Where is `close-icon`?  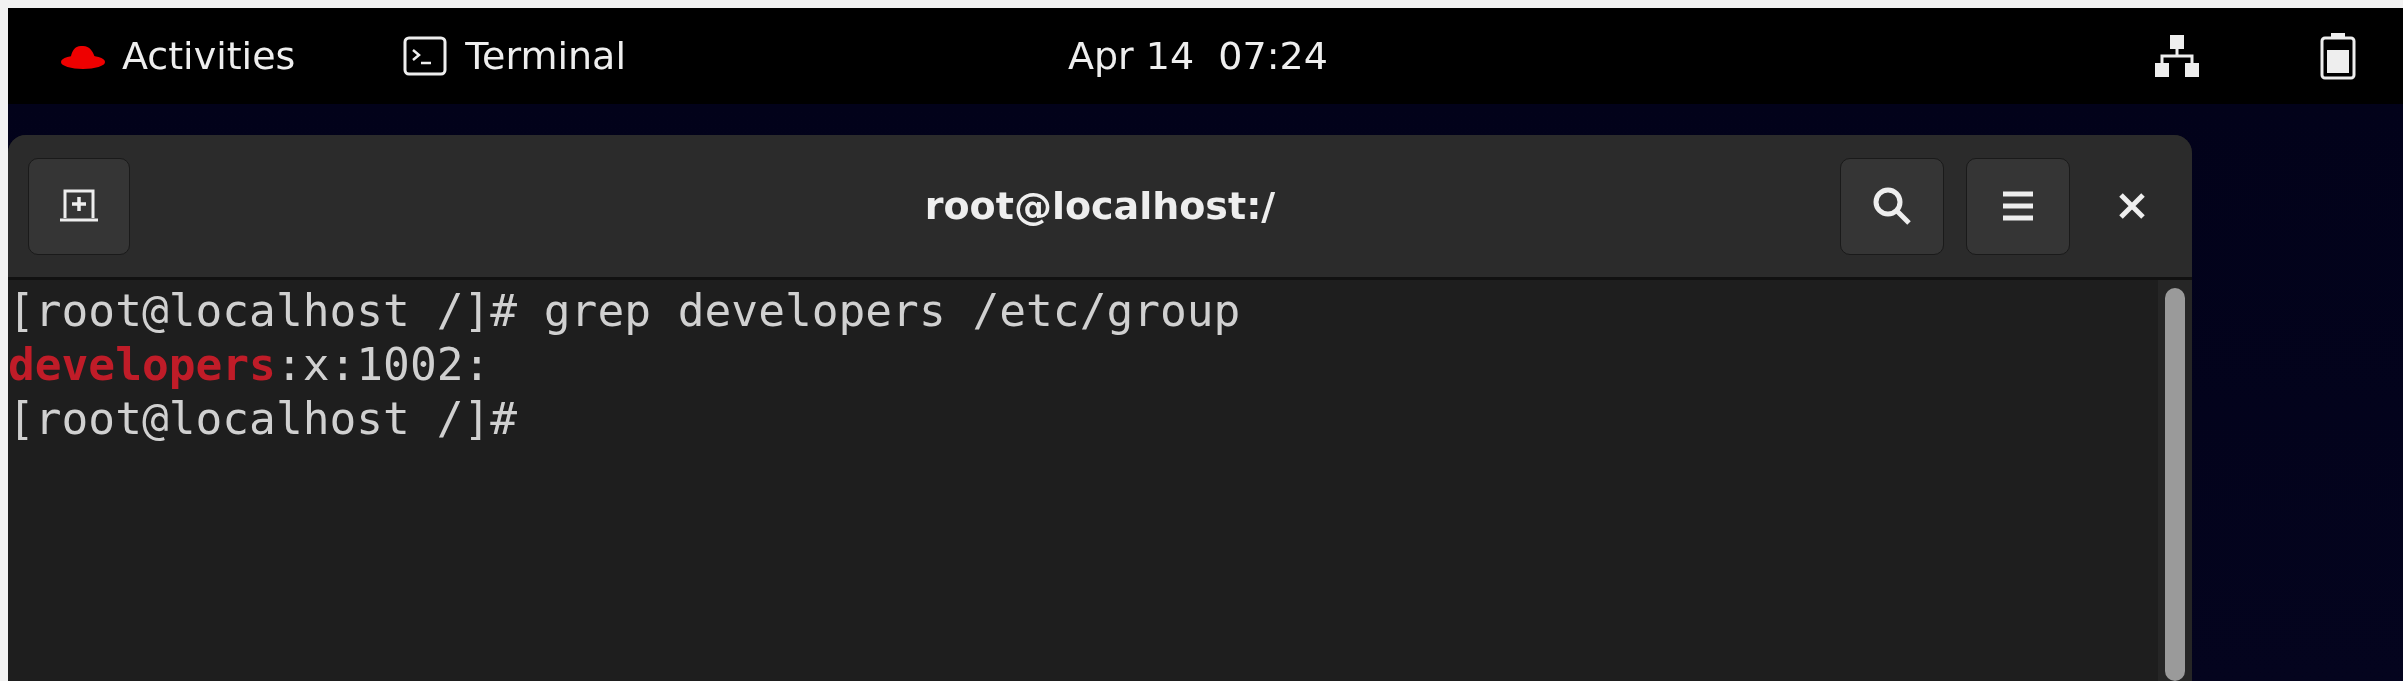 close-icon is located at coordinates (2132, 206).